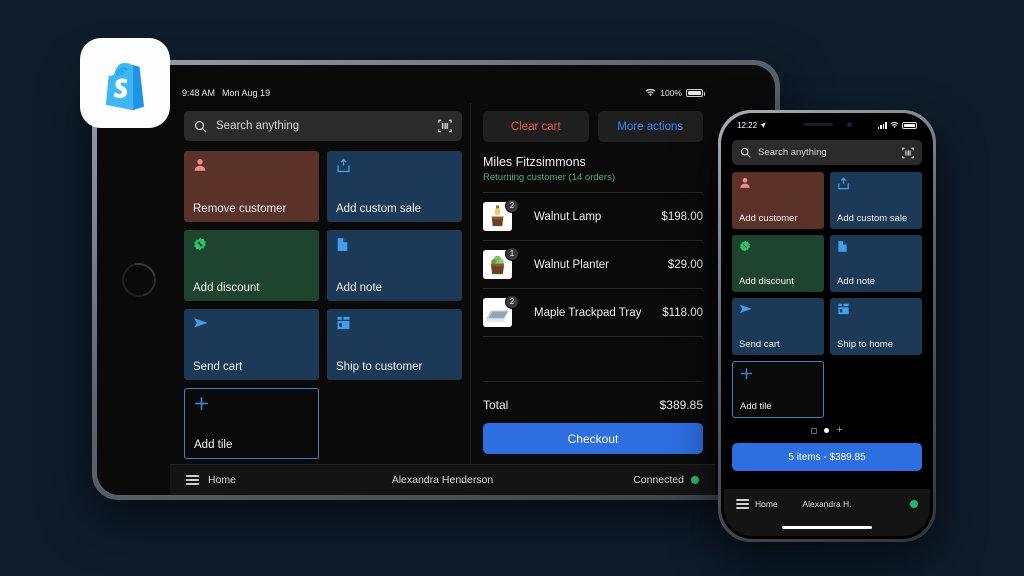 The image size is (1024, 576). Describe the element at coordinates (827, 457) in the screenshot. I see `phone-cart-button: 5 items - $389.85` at that location.